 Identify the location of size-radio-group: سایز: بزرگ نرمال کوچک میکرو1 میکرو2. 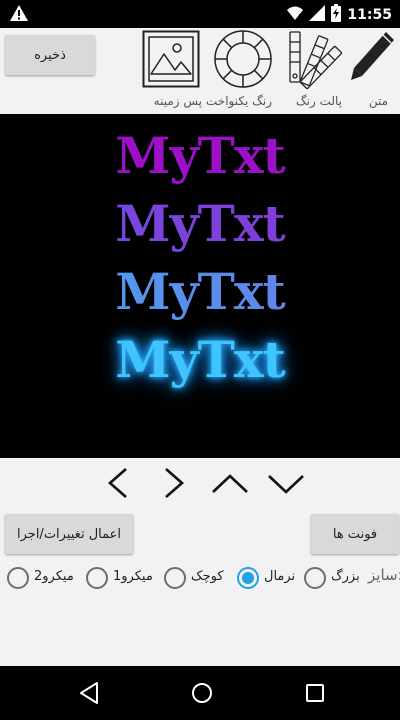
(200, 579).